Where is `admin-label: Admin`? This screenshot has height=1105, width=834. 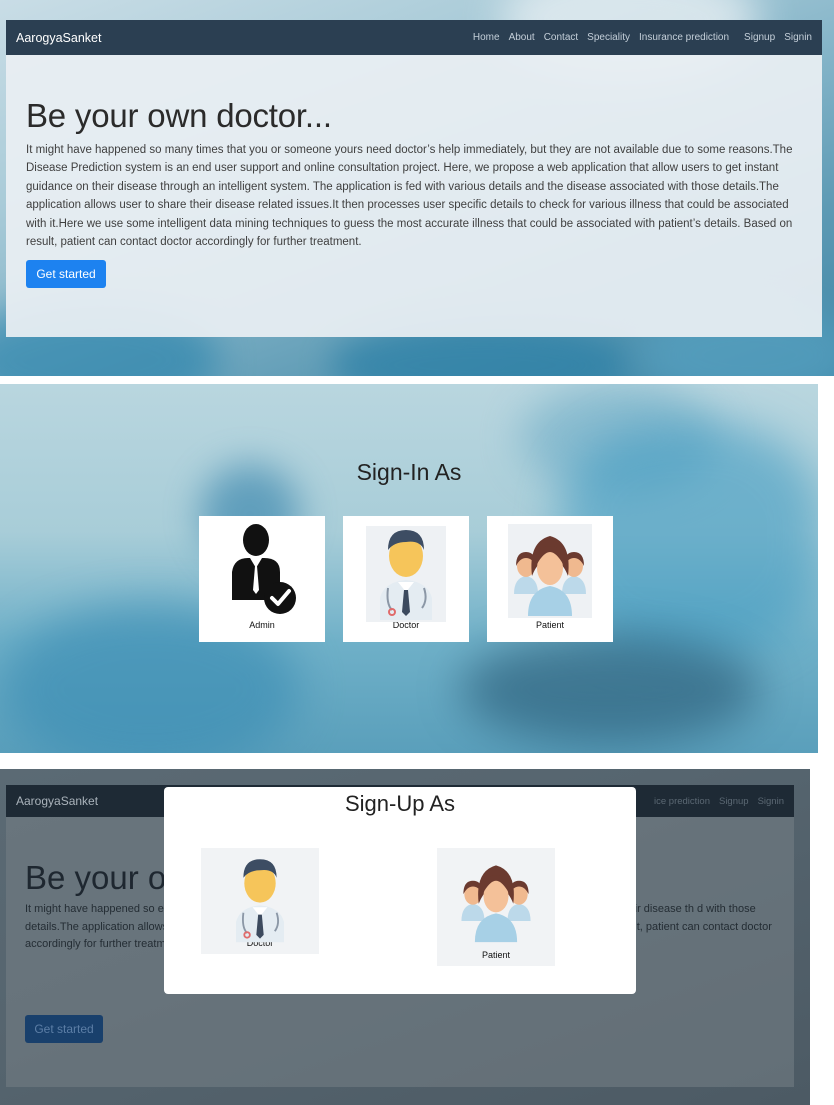
admin-label: Admin is located at coordinates (262, 625).